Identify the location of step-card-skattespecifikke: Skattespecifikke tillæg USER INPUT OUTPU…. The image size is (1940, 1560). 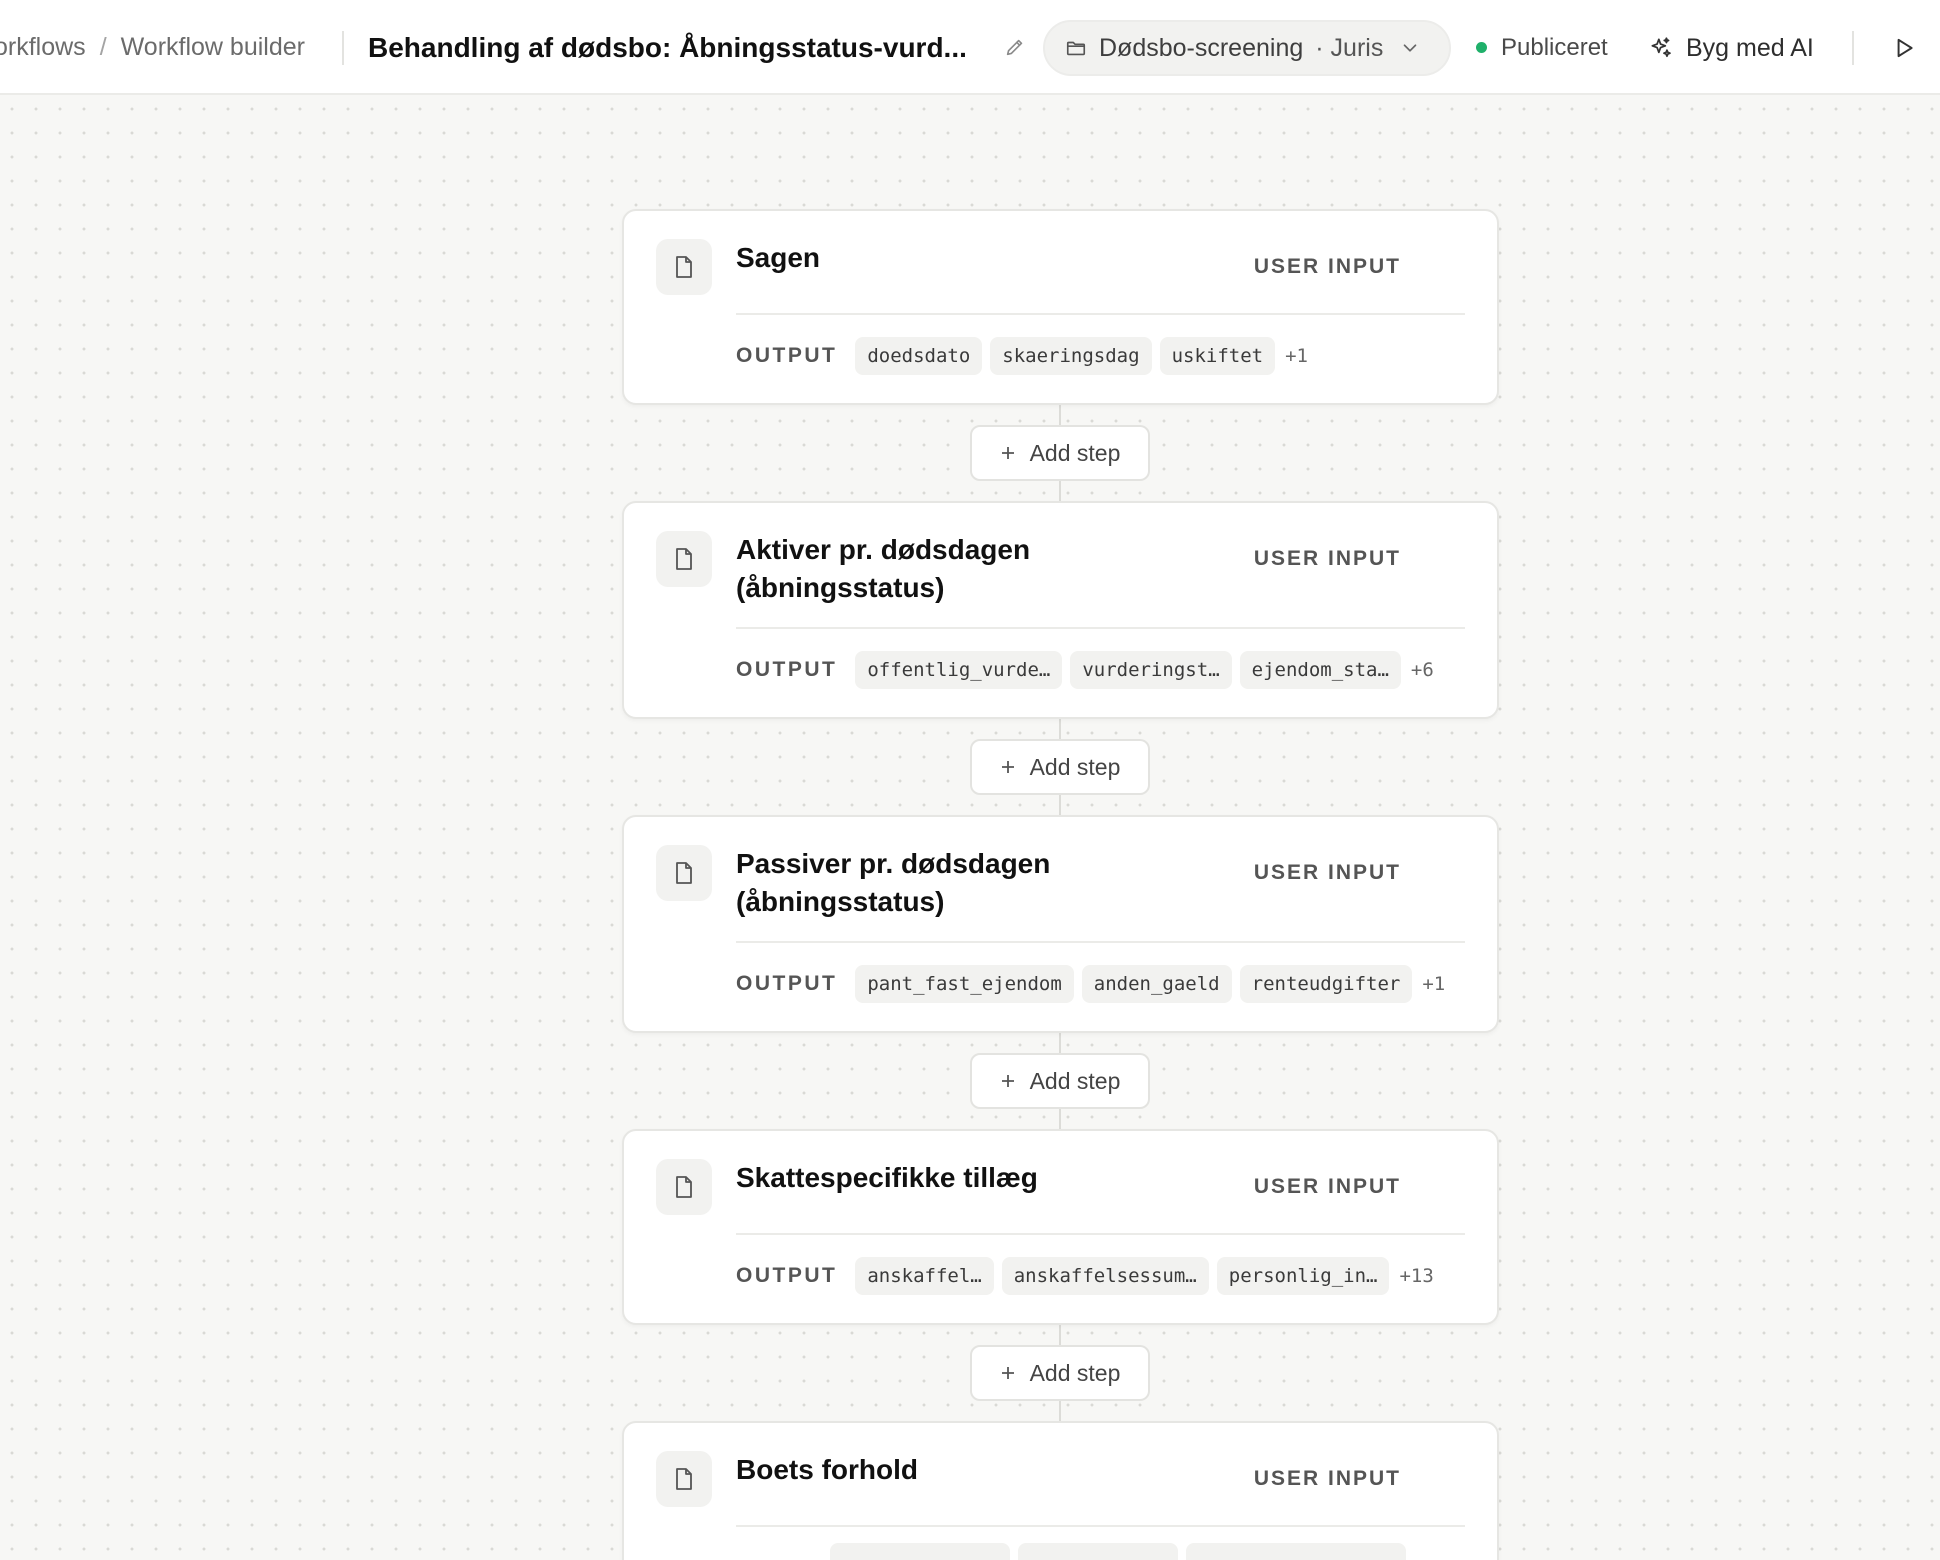
(1060, 1227).